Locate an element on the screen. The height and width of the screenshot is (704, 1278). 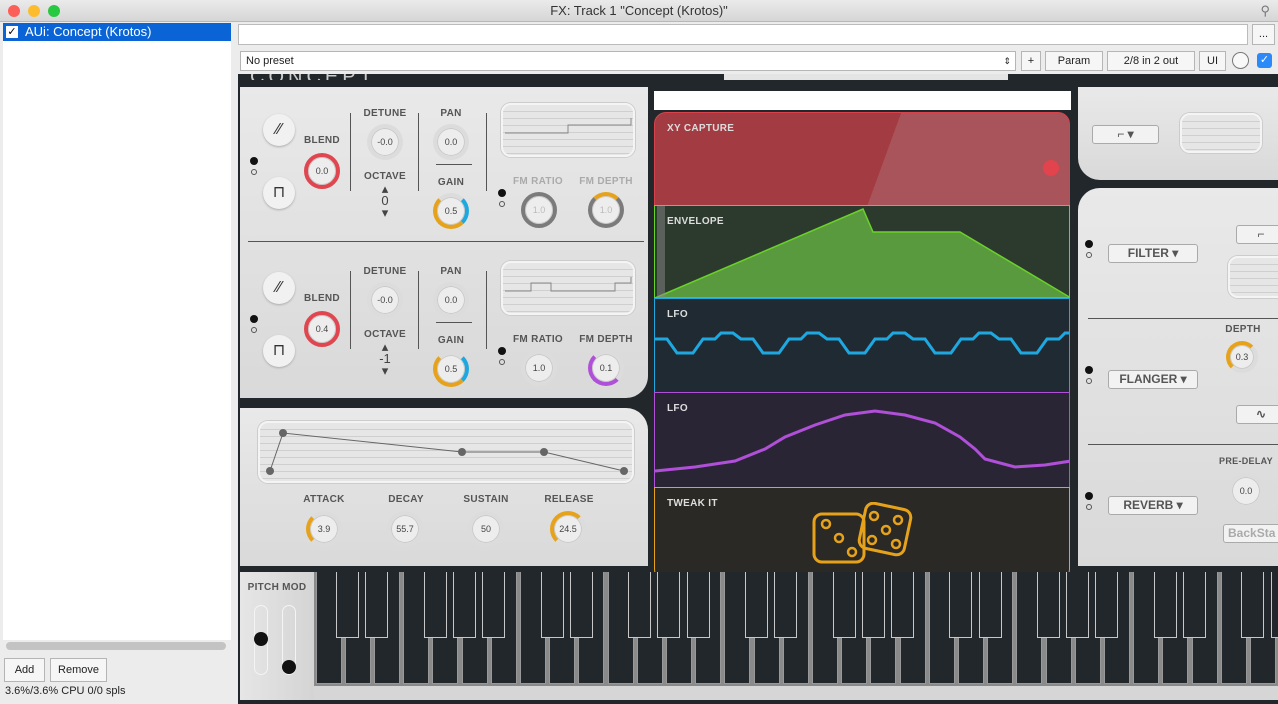
horizontal-scrollbar is located at coordinates (116, 646).